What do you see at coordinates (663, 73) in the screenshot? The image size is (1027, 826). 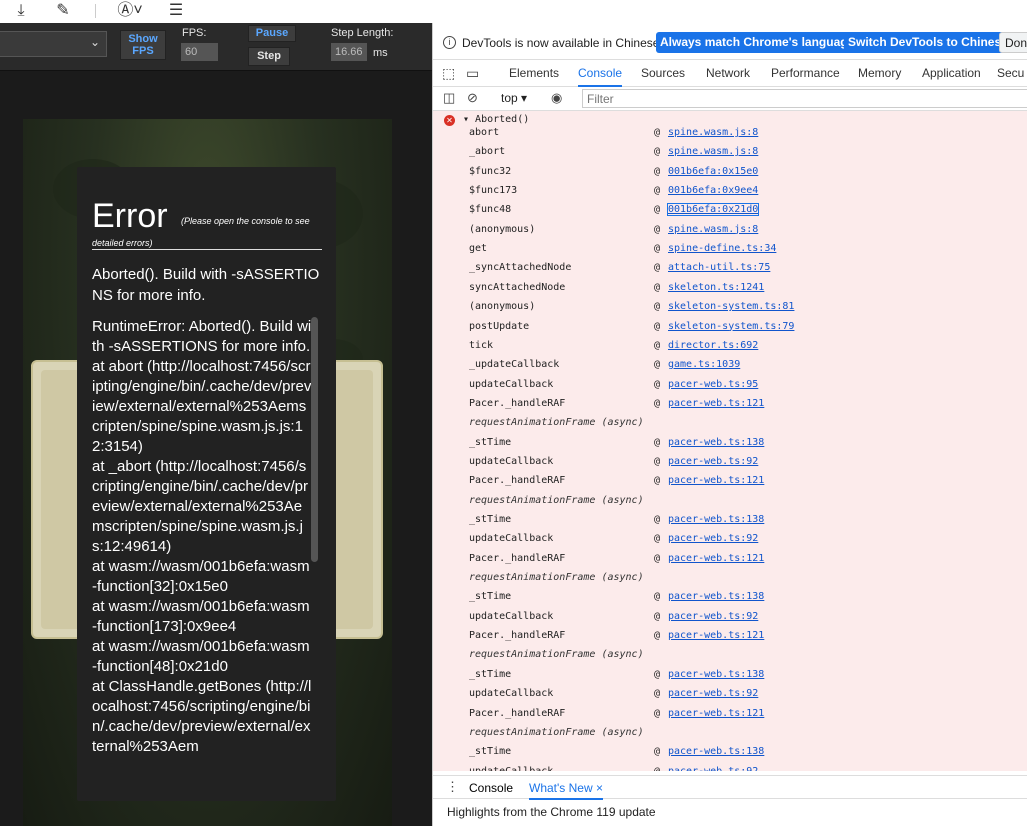 I see `tab-sources: Sources` at bounding box center [663, 73].